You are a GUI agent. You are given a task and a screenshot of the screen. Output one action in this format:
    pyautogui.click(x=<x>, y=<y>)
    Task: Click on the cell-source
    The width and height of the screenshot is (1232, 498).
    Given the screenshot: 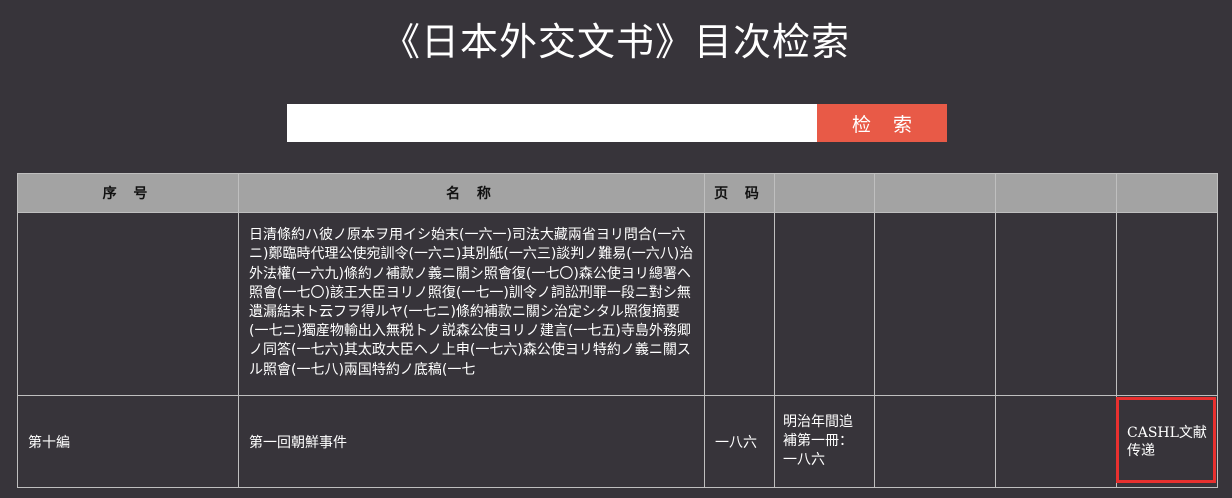 What is the action you would take?
    pyautogui.click(x=824, y=304)
    